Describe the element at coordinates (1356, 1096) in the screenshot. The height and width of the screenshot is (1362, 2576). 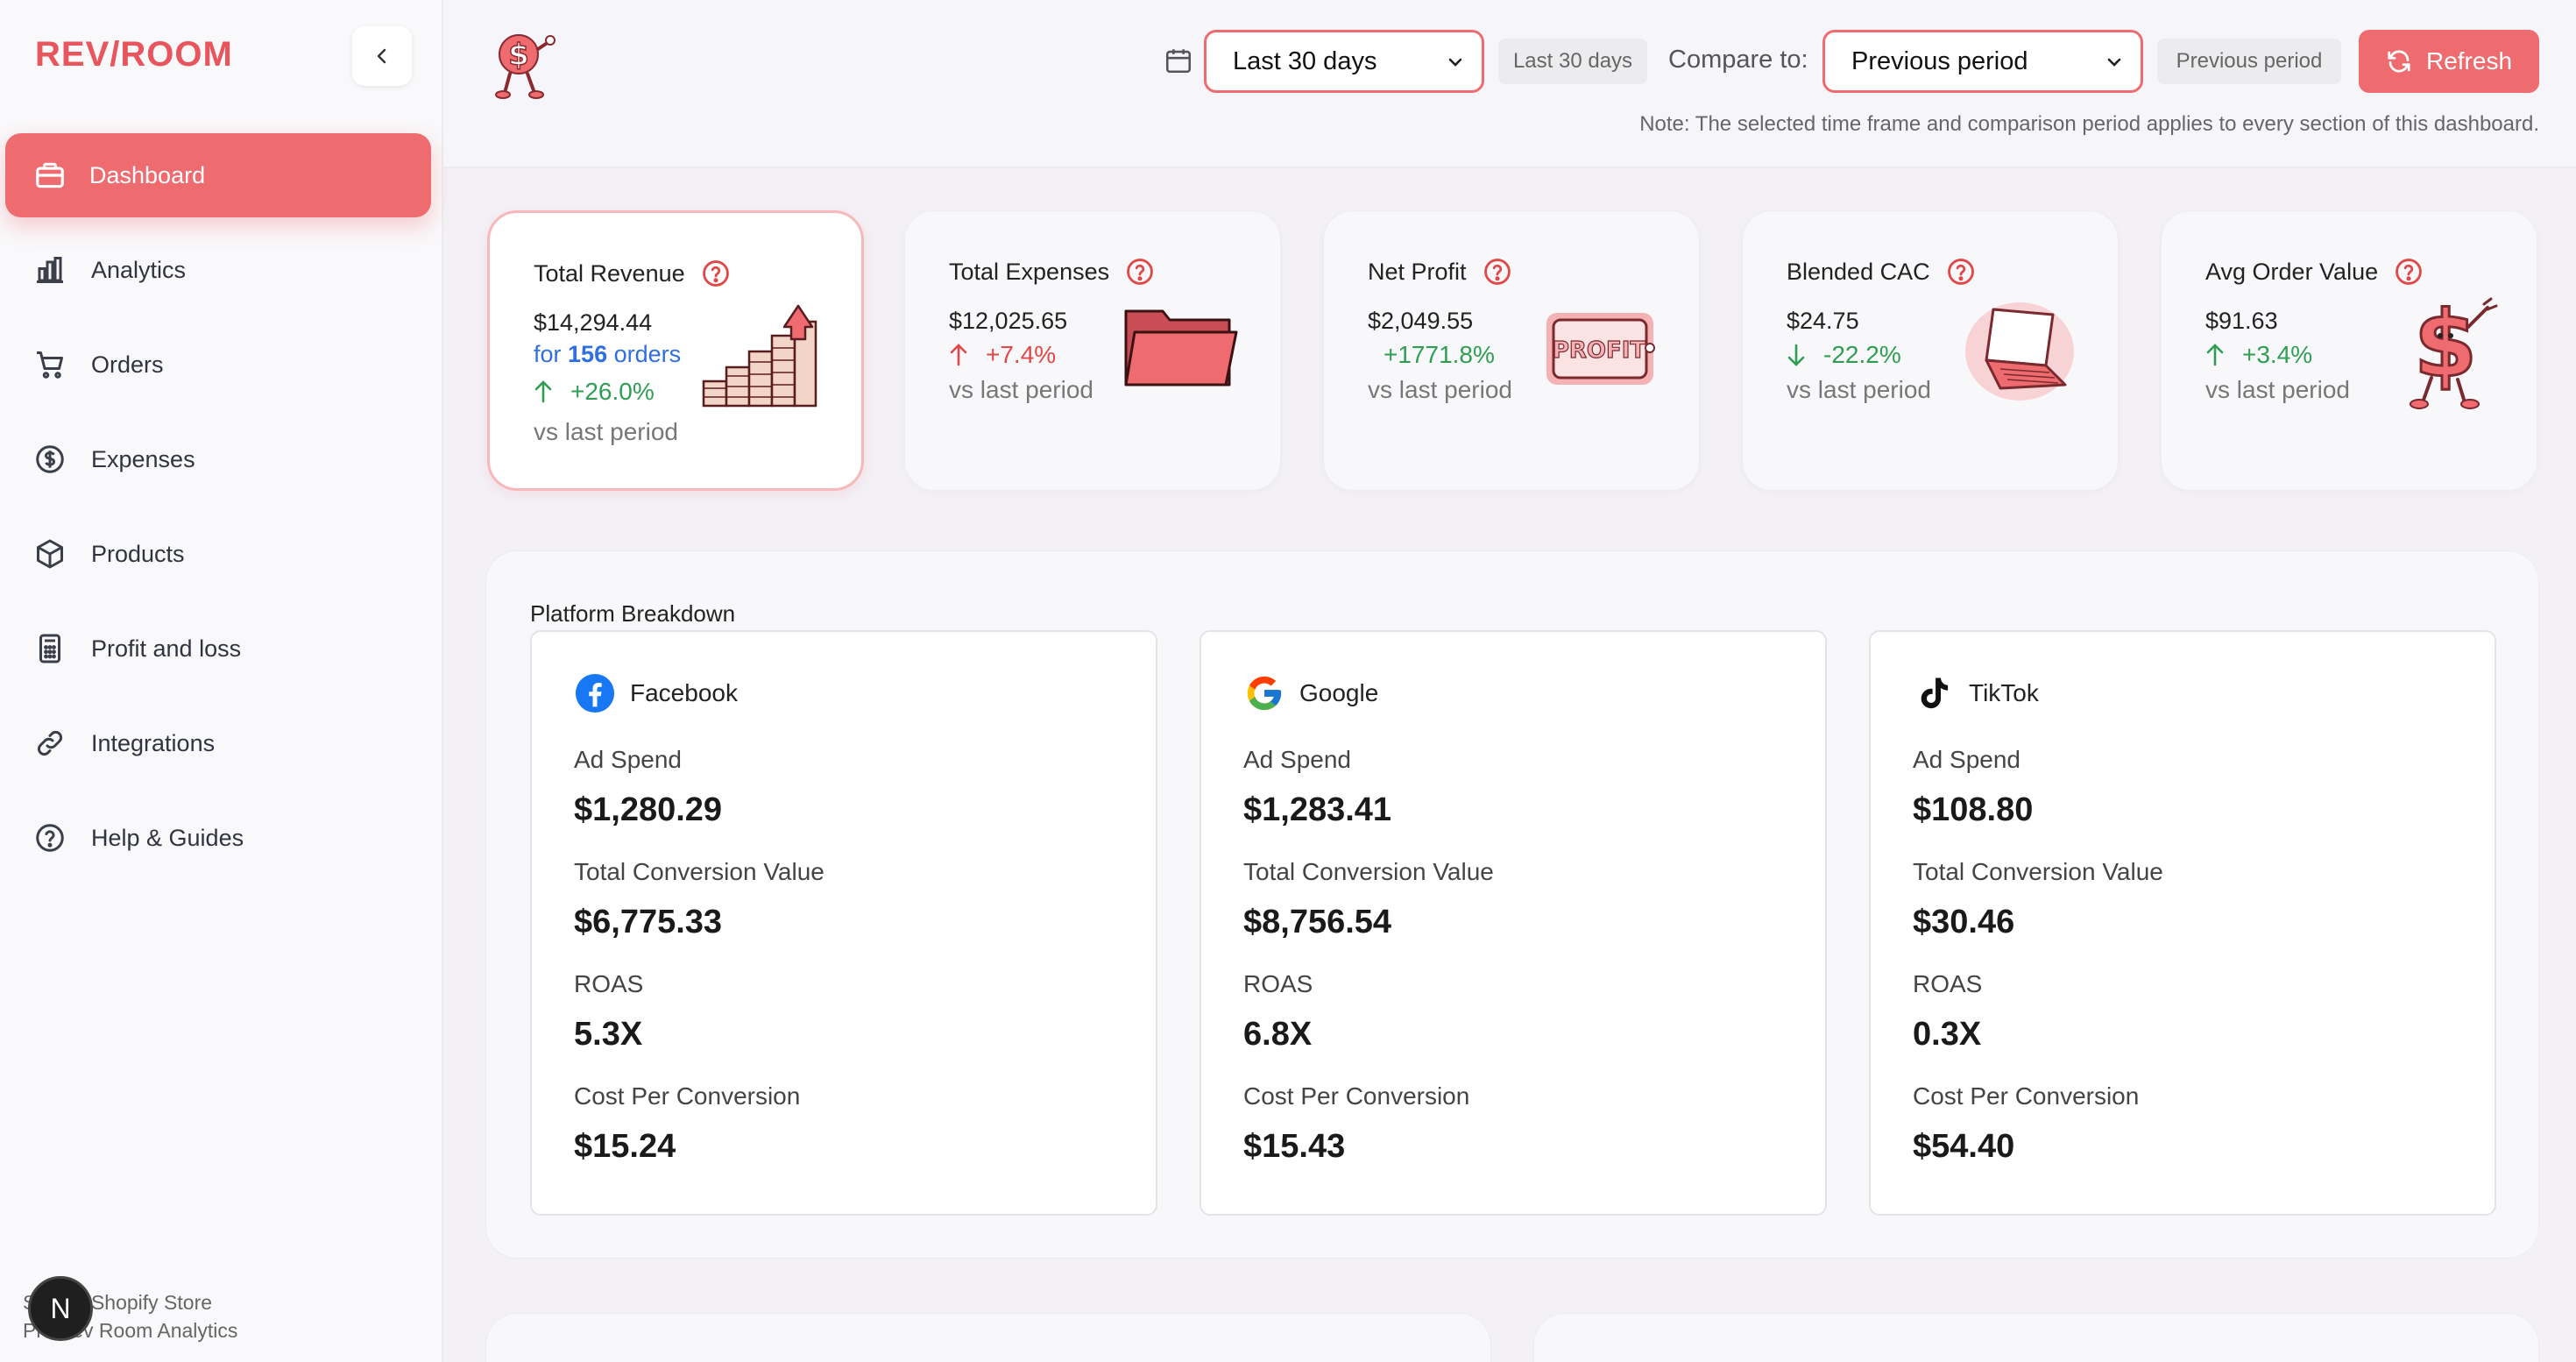
I see `cost-per-conversion-label: Cost Per Conversion` at that location.